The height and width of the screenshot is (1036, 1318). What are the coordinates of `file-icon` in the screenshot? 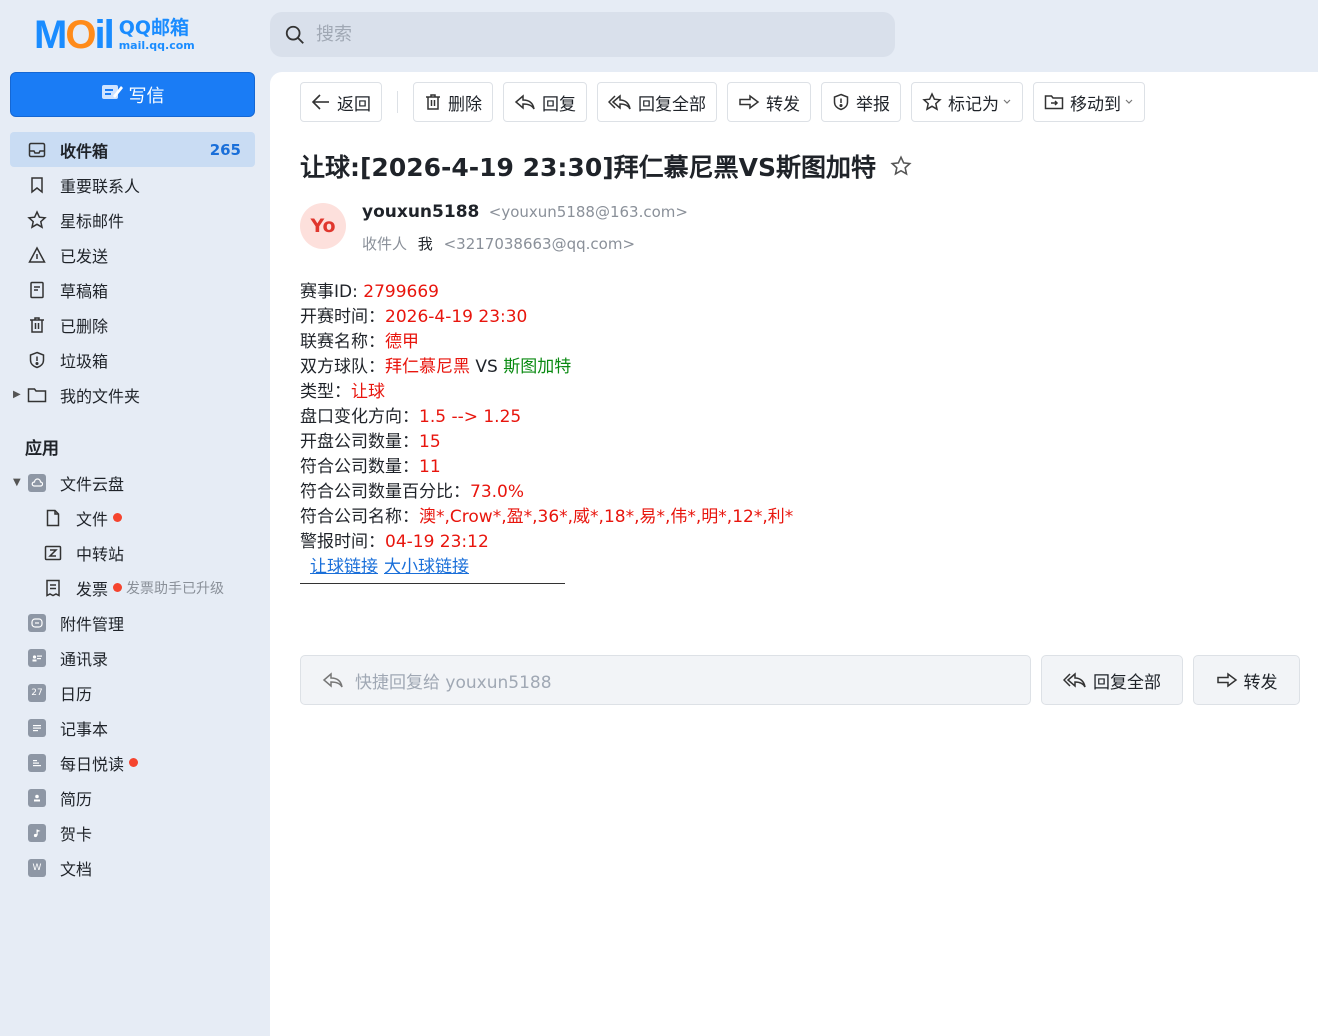 It's located at (53, 518).